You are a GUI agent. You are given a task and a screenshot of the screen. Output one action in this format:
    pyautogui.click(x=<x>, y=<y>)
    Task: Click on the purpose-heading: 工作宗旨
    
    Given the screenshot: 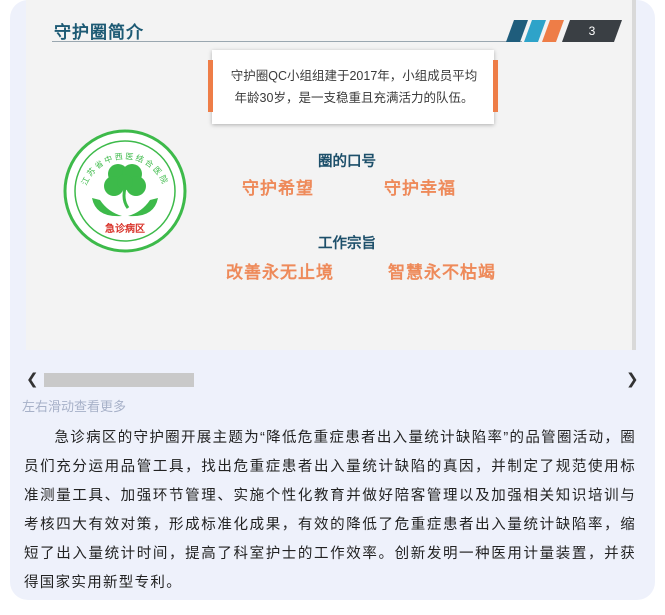 What is the action you would take?
    pyautogui.click(x=347, y=244)
    